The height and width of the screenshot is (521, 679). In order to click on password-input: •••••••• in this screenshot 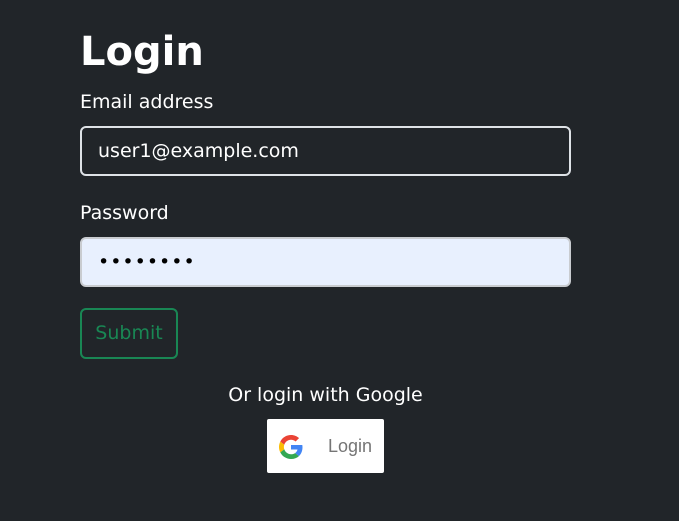, I will do `click(325, 262)`.